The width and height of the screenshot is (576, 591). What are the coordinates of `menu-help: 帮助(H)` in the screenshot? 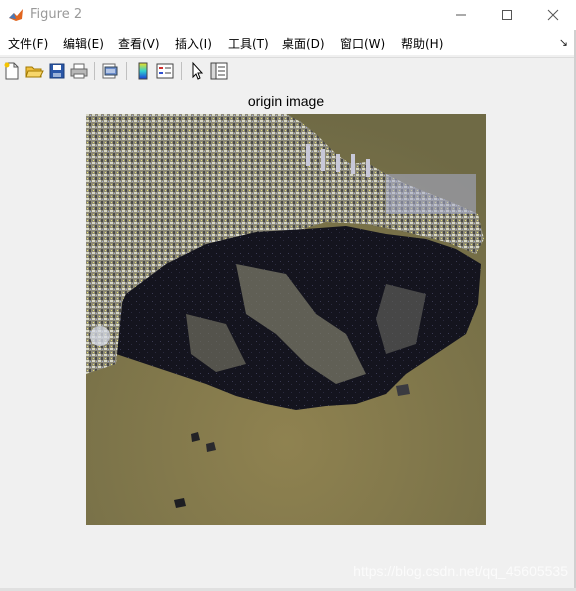 It's located at (422, 43).